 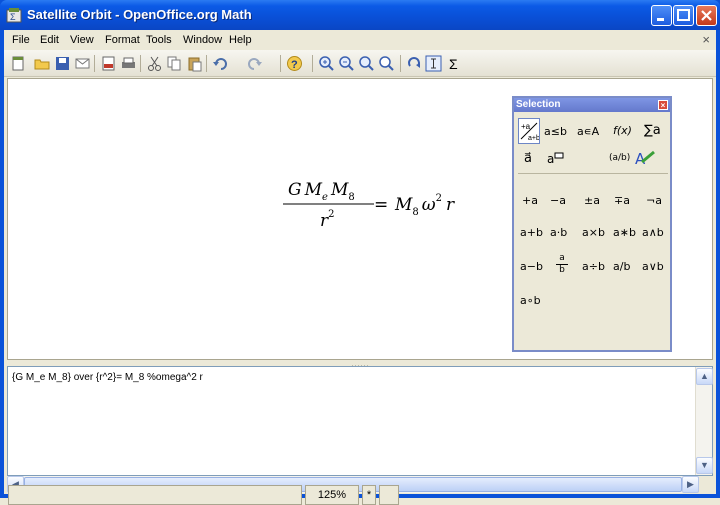 I want to click on save-icon, so click(x=62, y=63).